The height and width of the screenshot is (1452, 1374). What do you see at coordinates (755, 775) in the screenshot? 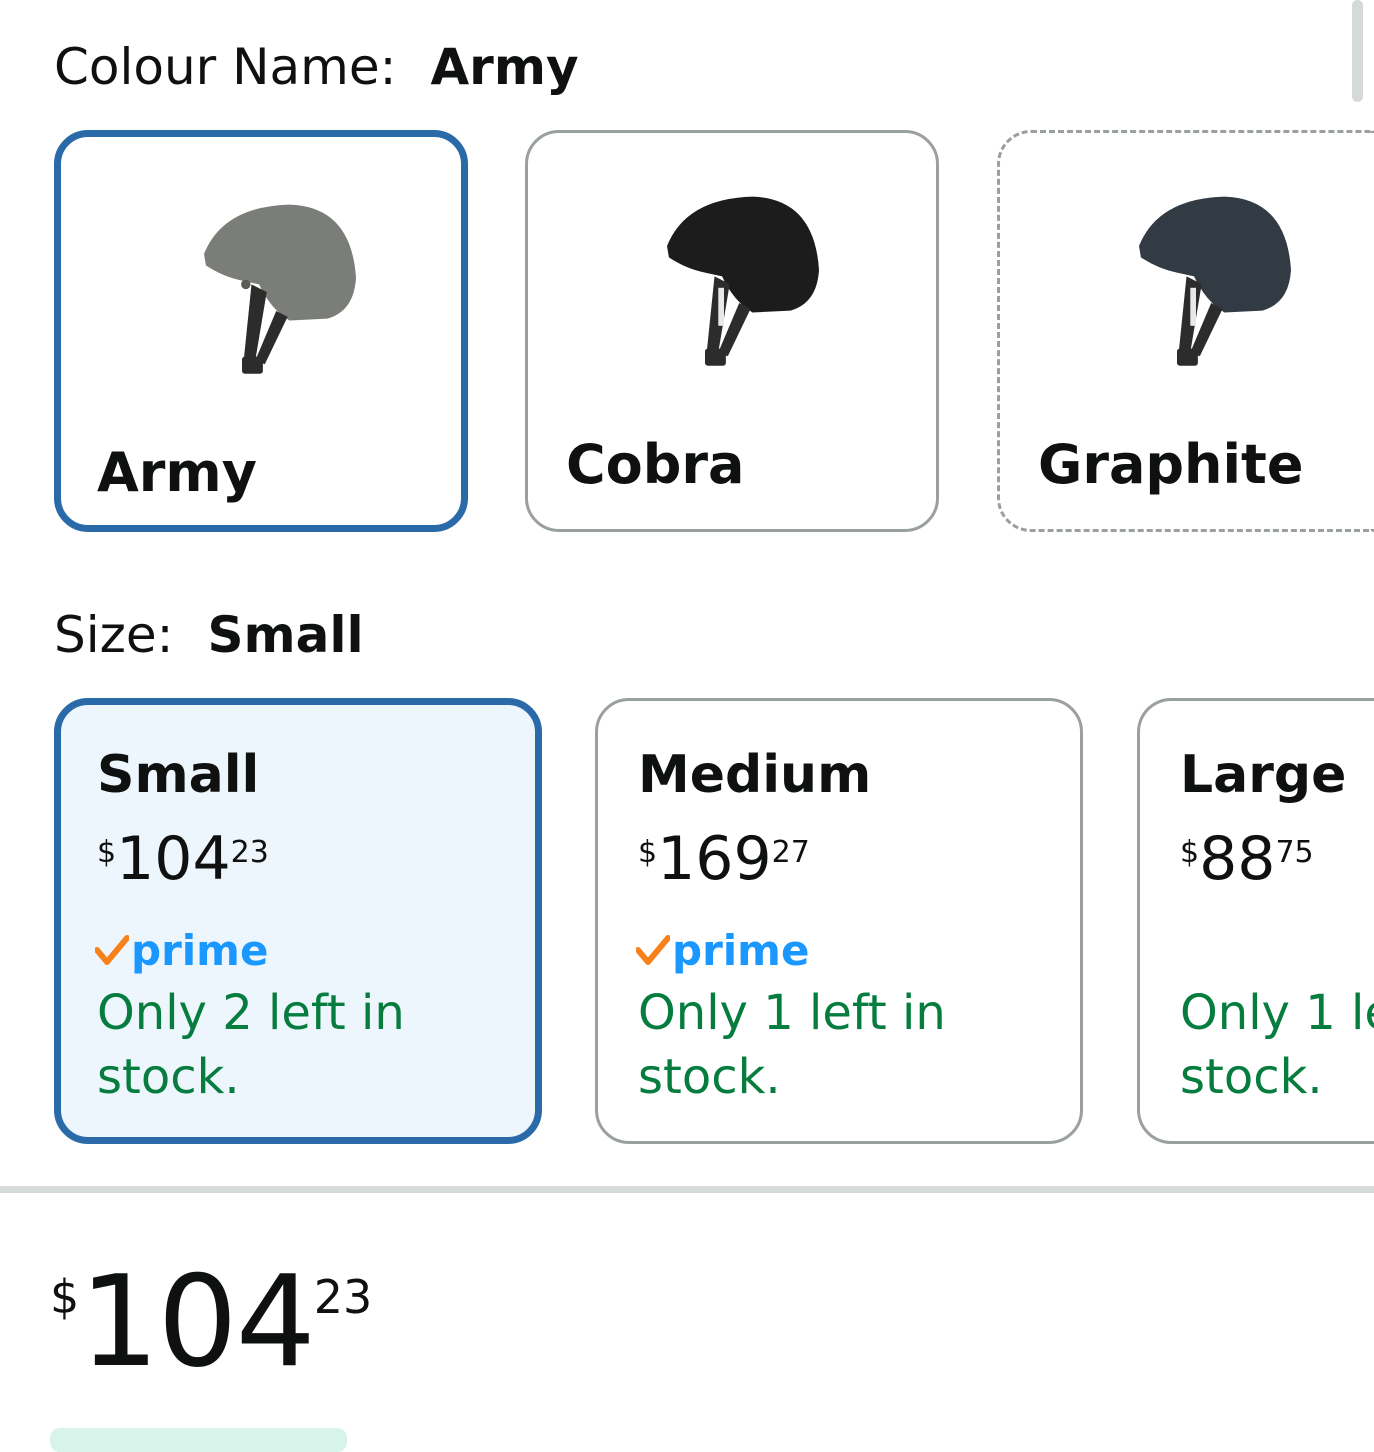
I see `size-option-title: Medium` at bounding box center [755, 775].